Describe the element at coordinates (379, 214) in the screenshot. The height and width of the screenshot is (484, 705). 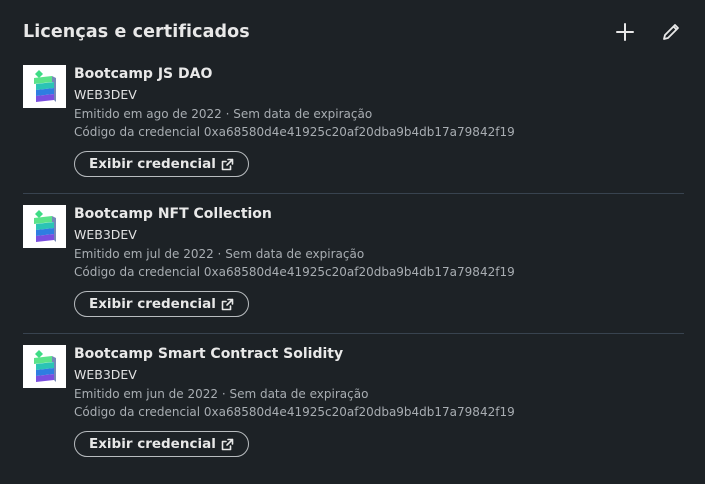
I see `certificate-name: Bootcamp NFT Collection` at that location.